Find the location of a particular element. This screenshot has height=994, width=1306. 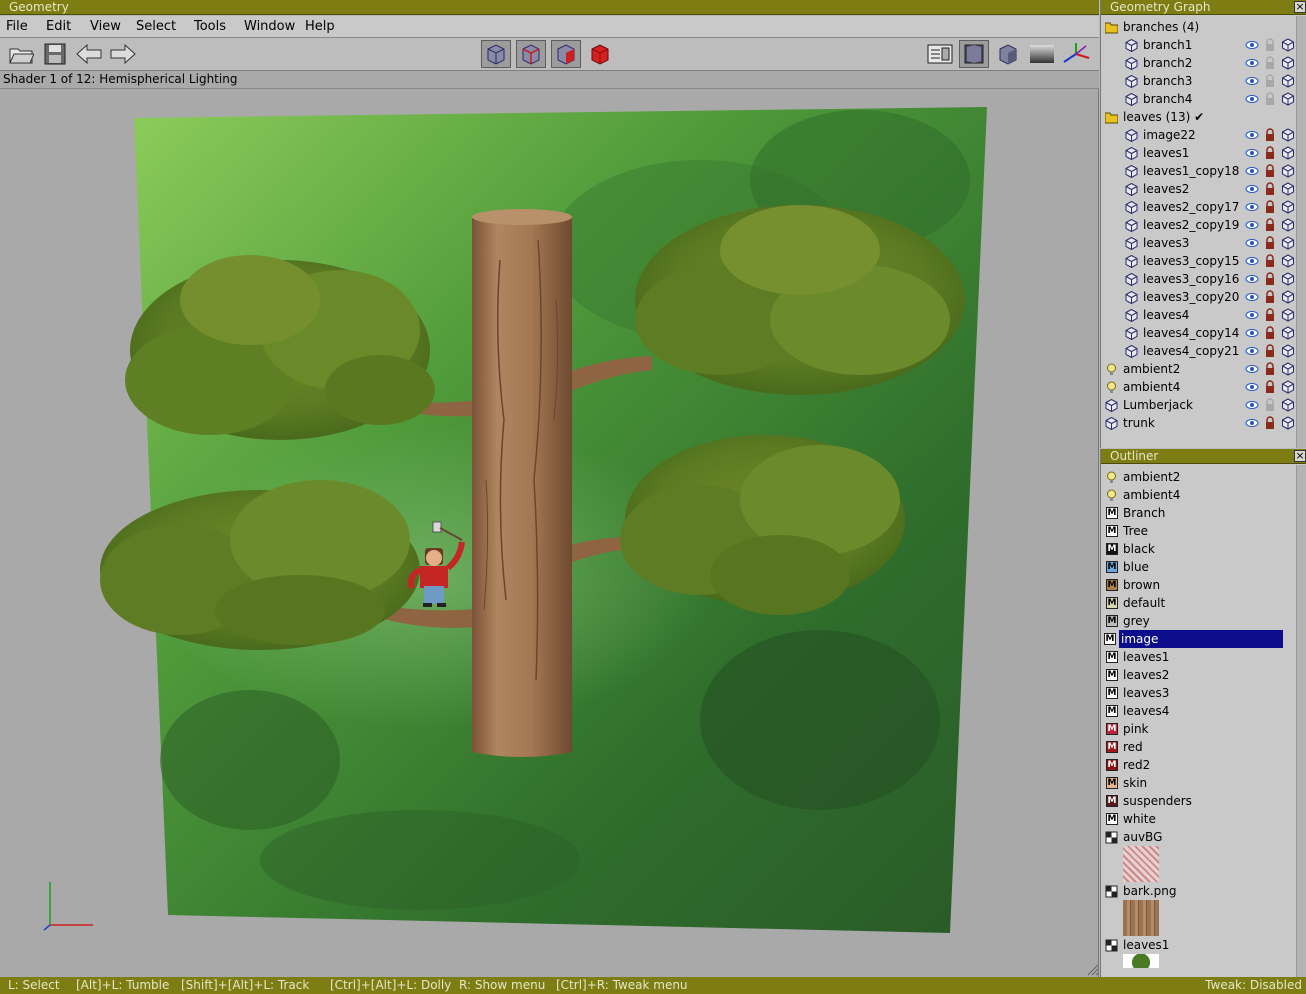

menu-file: File is located at coordinates (17, 26).